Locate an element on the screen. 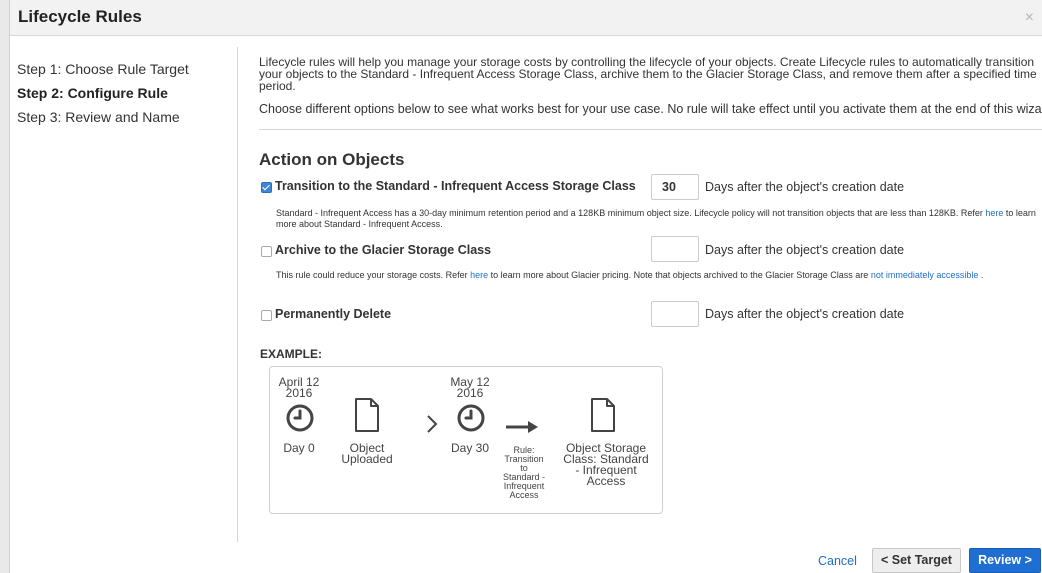  storage-line: Access is located at coordinates (606, 481).